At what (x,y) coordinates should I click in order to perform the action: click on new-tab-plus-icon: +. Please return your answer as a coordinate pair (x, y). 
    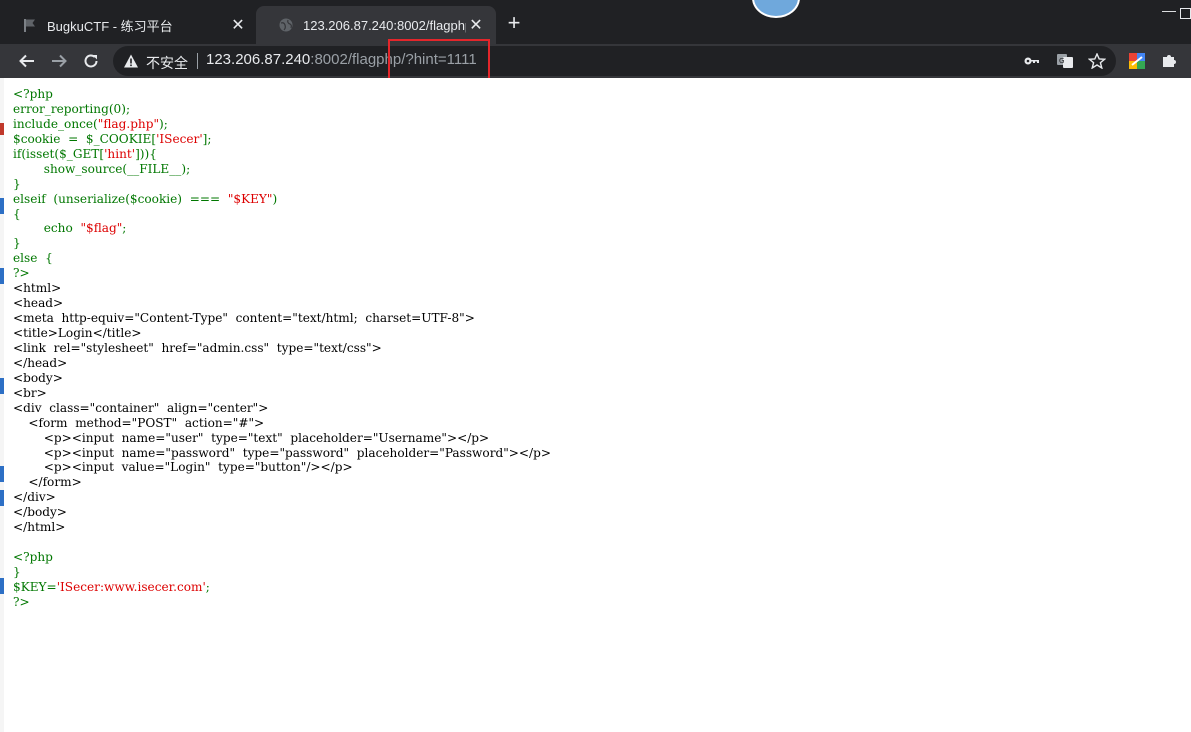
    Looking at the image, I should click on (514, 24).